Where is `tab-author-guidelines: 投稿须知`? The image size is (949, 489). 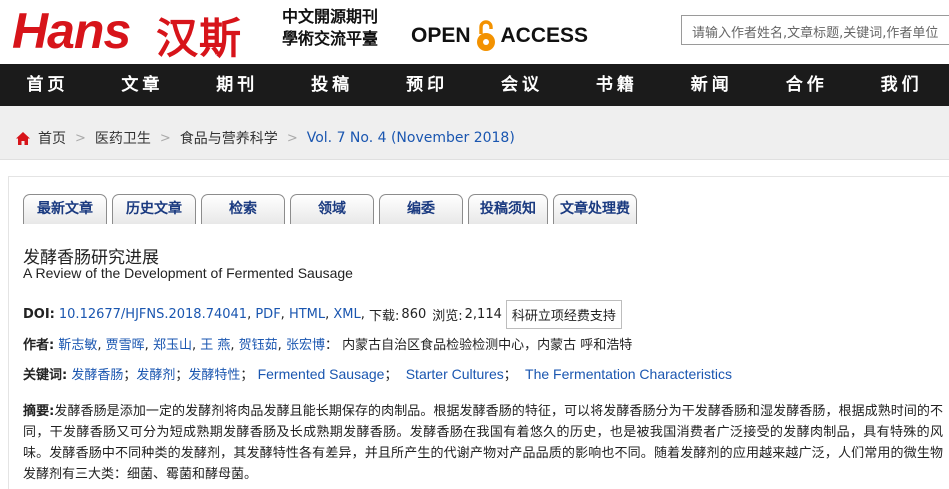 tab-author-guidelines: 投稿须知 is located at coordinates (508, 209).